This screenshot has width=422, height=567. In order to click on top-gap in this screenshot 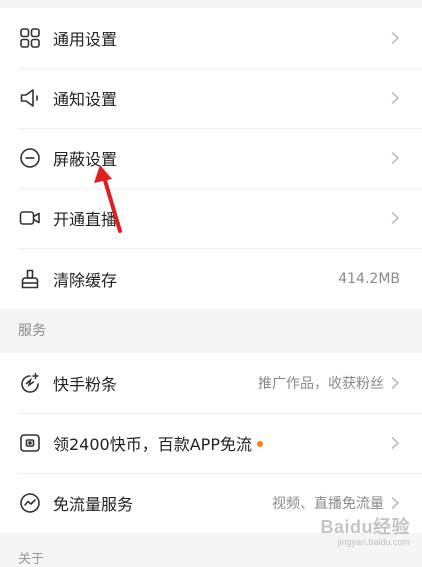, I will do `click(211, 4)`.